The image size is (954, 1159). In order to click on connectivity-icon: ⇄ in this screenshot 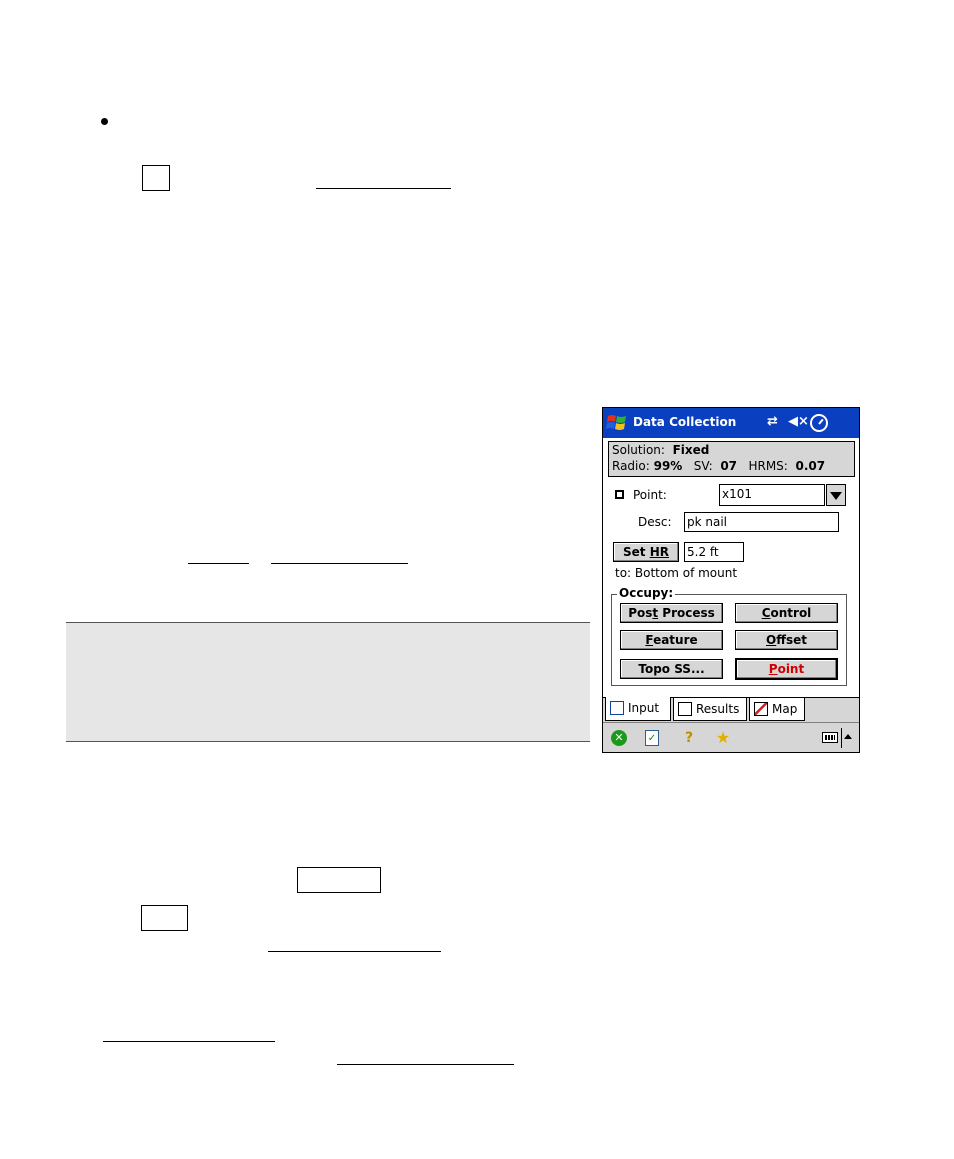, I will do `click(772, 421)`.